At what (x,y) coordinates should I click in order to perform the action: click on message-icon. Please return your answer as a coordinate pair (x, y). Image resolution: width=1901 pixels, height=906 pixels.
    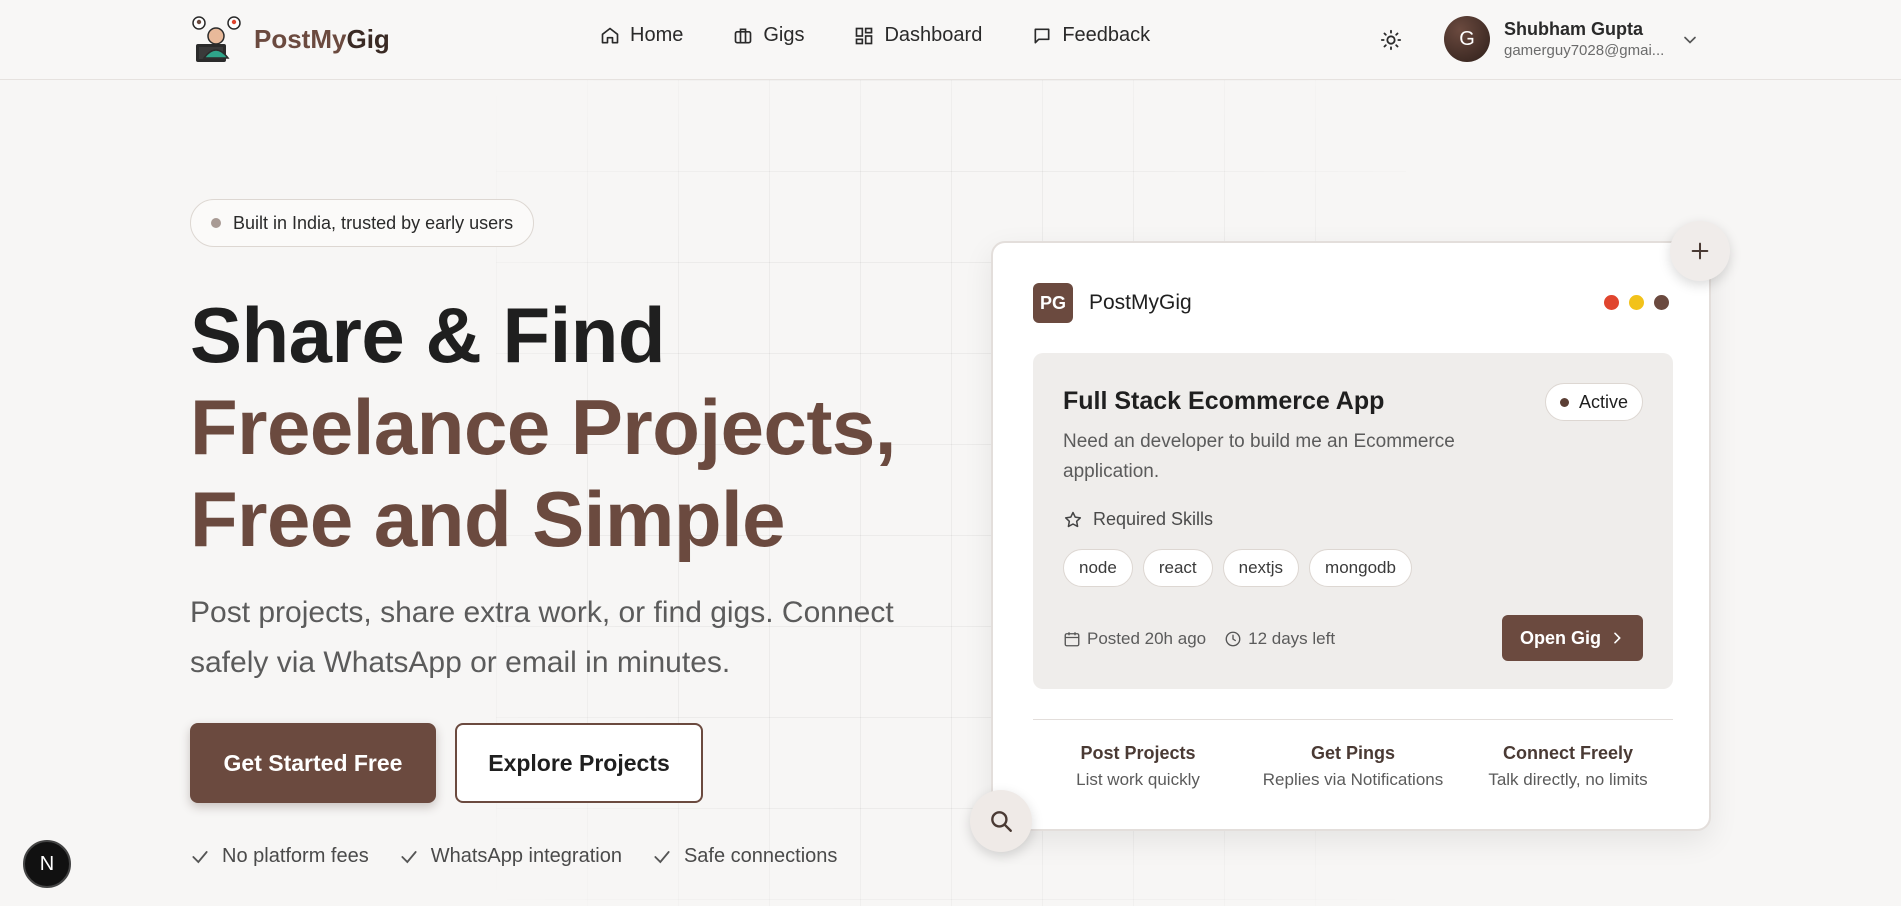
    Looking at the image, I should click on (1042, 36).